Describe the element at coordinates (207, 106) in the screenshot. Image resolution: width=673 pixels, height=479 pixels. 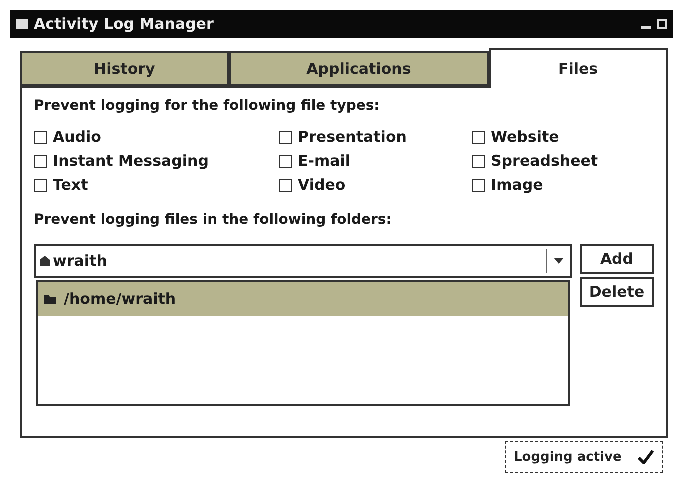
I see `section-heading: Prevent logging for the following file types:` at that location.